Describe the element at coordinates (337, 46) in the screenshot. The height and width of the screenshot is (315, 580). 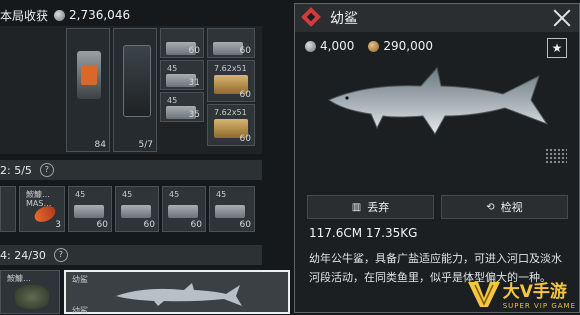
I see `price-silver: 4,000` at that location.